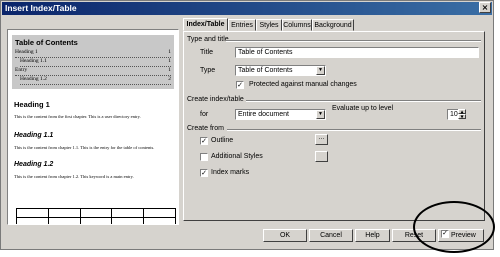 This screenshot has height=257, width=500. What do you see at coordinates (280, 114) in the screenshot?
I see `for-select: Entire document ▼` at bounding box center [280, 114].